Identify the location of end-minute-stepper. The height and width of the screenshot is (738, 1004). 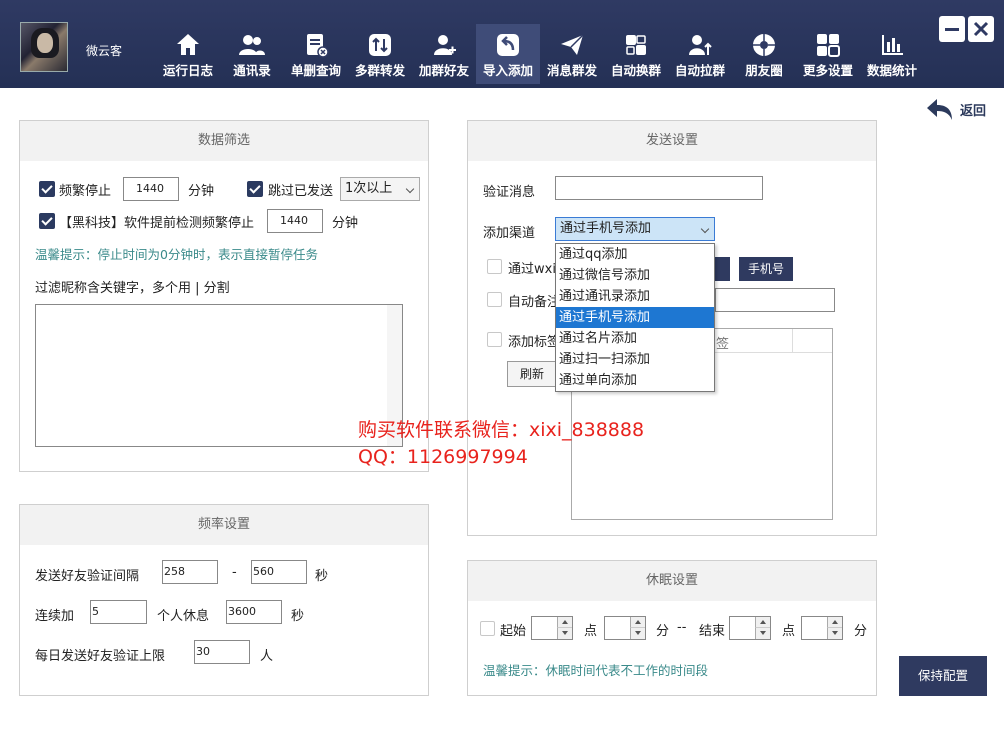
(822, 628).